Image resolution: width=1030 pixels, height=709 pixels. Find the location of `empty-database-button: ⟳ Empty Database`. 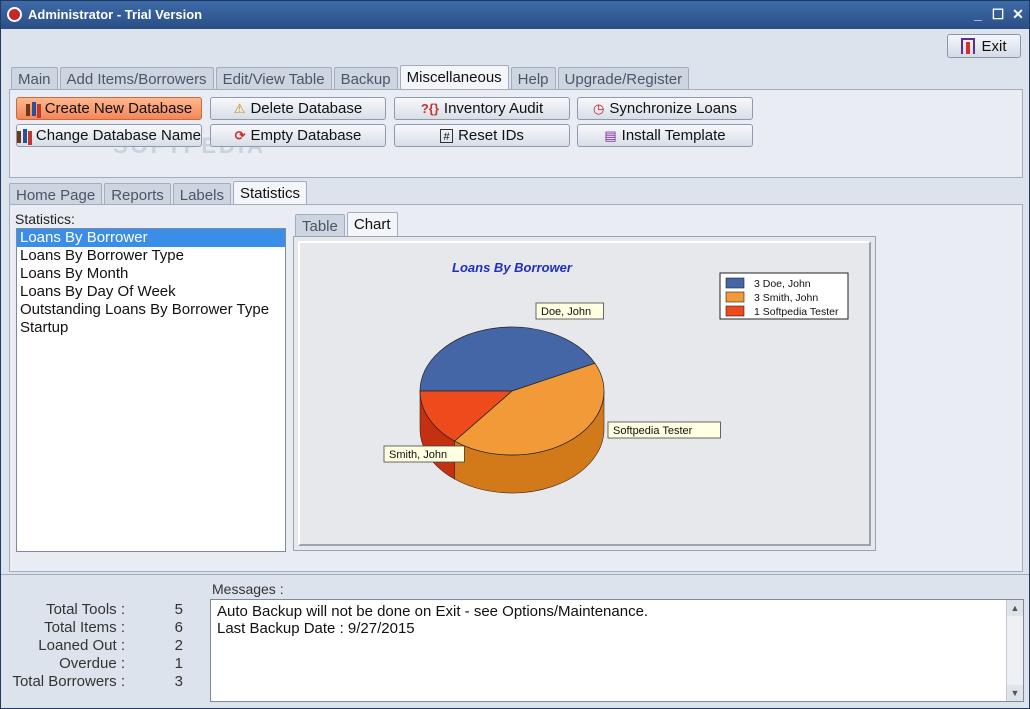

empty-database-button: ⟳ Empty Database is located at coordinates (298, 135).